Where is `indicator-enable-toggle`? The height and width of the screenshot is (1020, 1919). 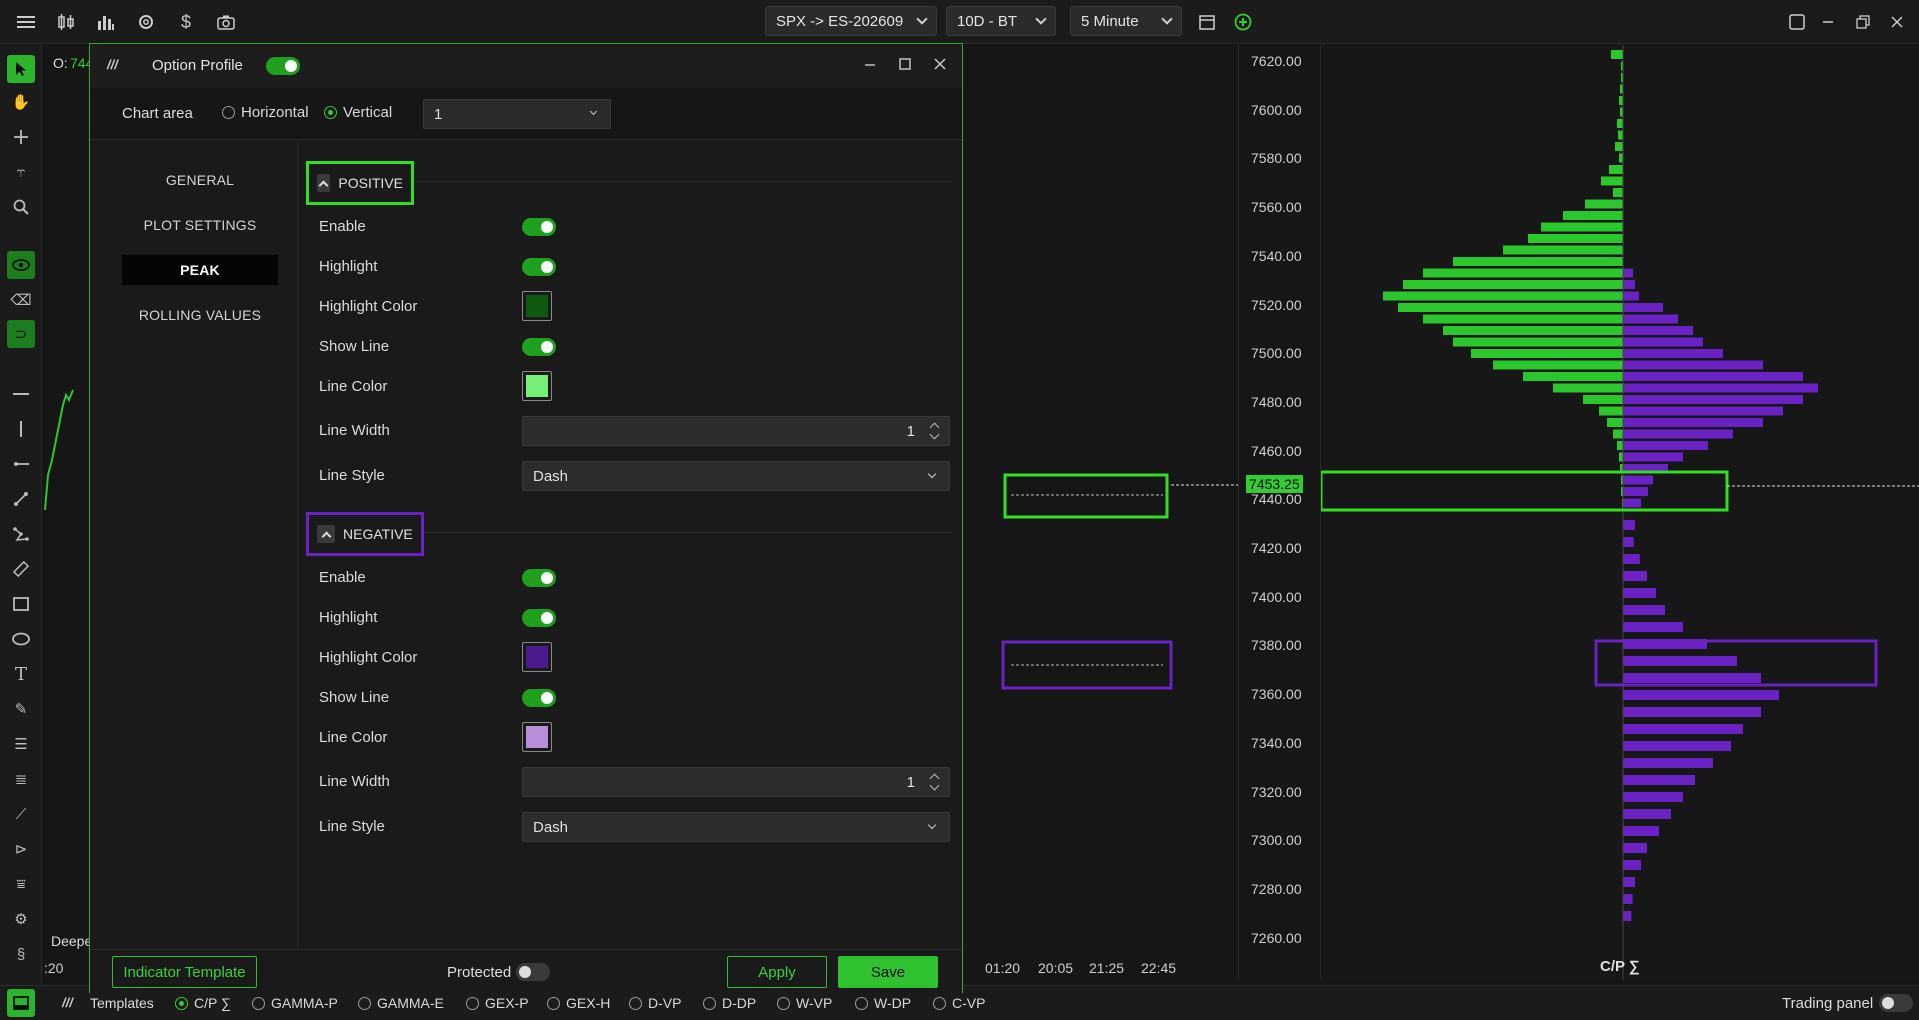
indicator-enable-toggle is located at coordinates (283, 66).